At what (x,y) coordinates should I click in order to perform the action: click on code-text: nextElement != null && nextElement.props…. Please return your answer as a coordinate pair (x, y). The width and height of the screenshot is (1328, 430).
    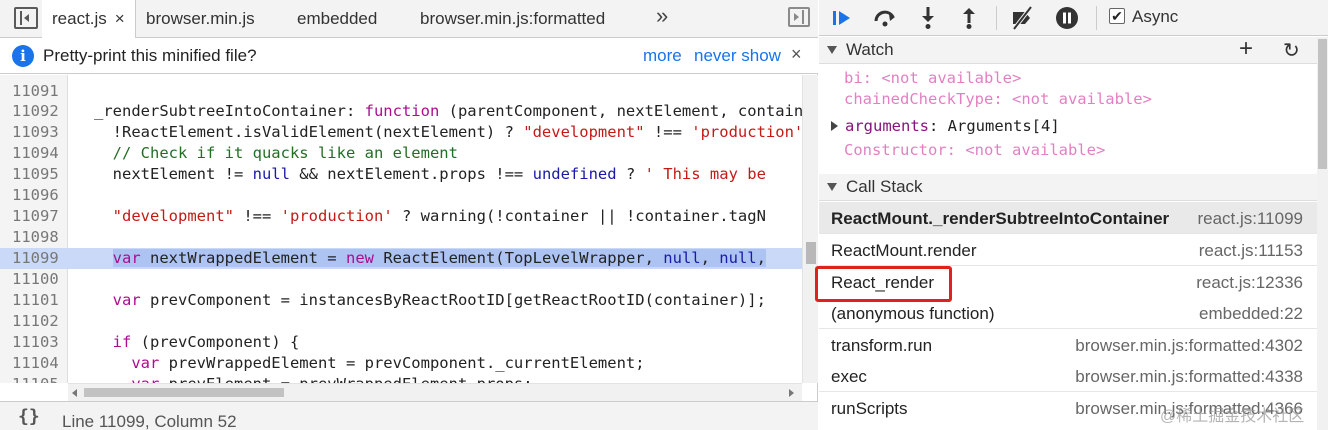
    Looking at the image, I should click on (430, 174).